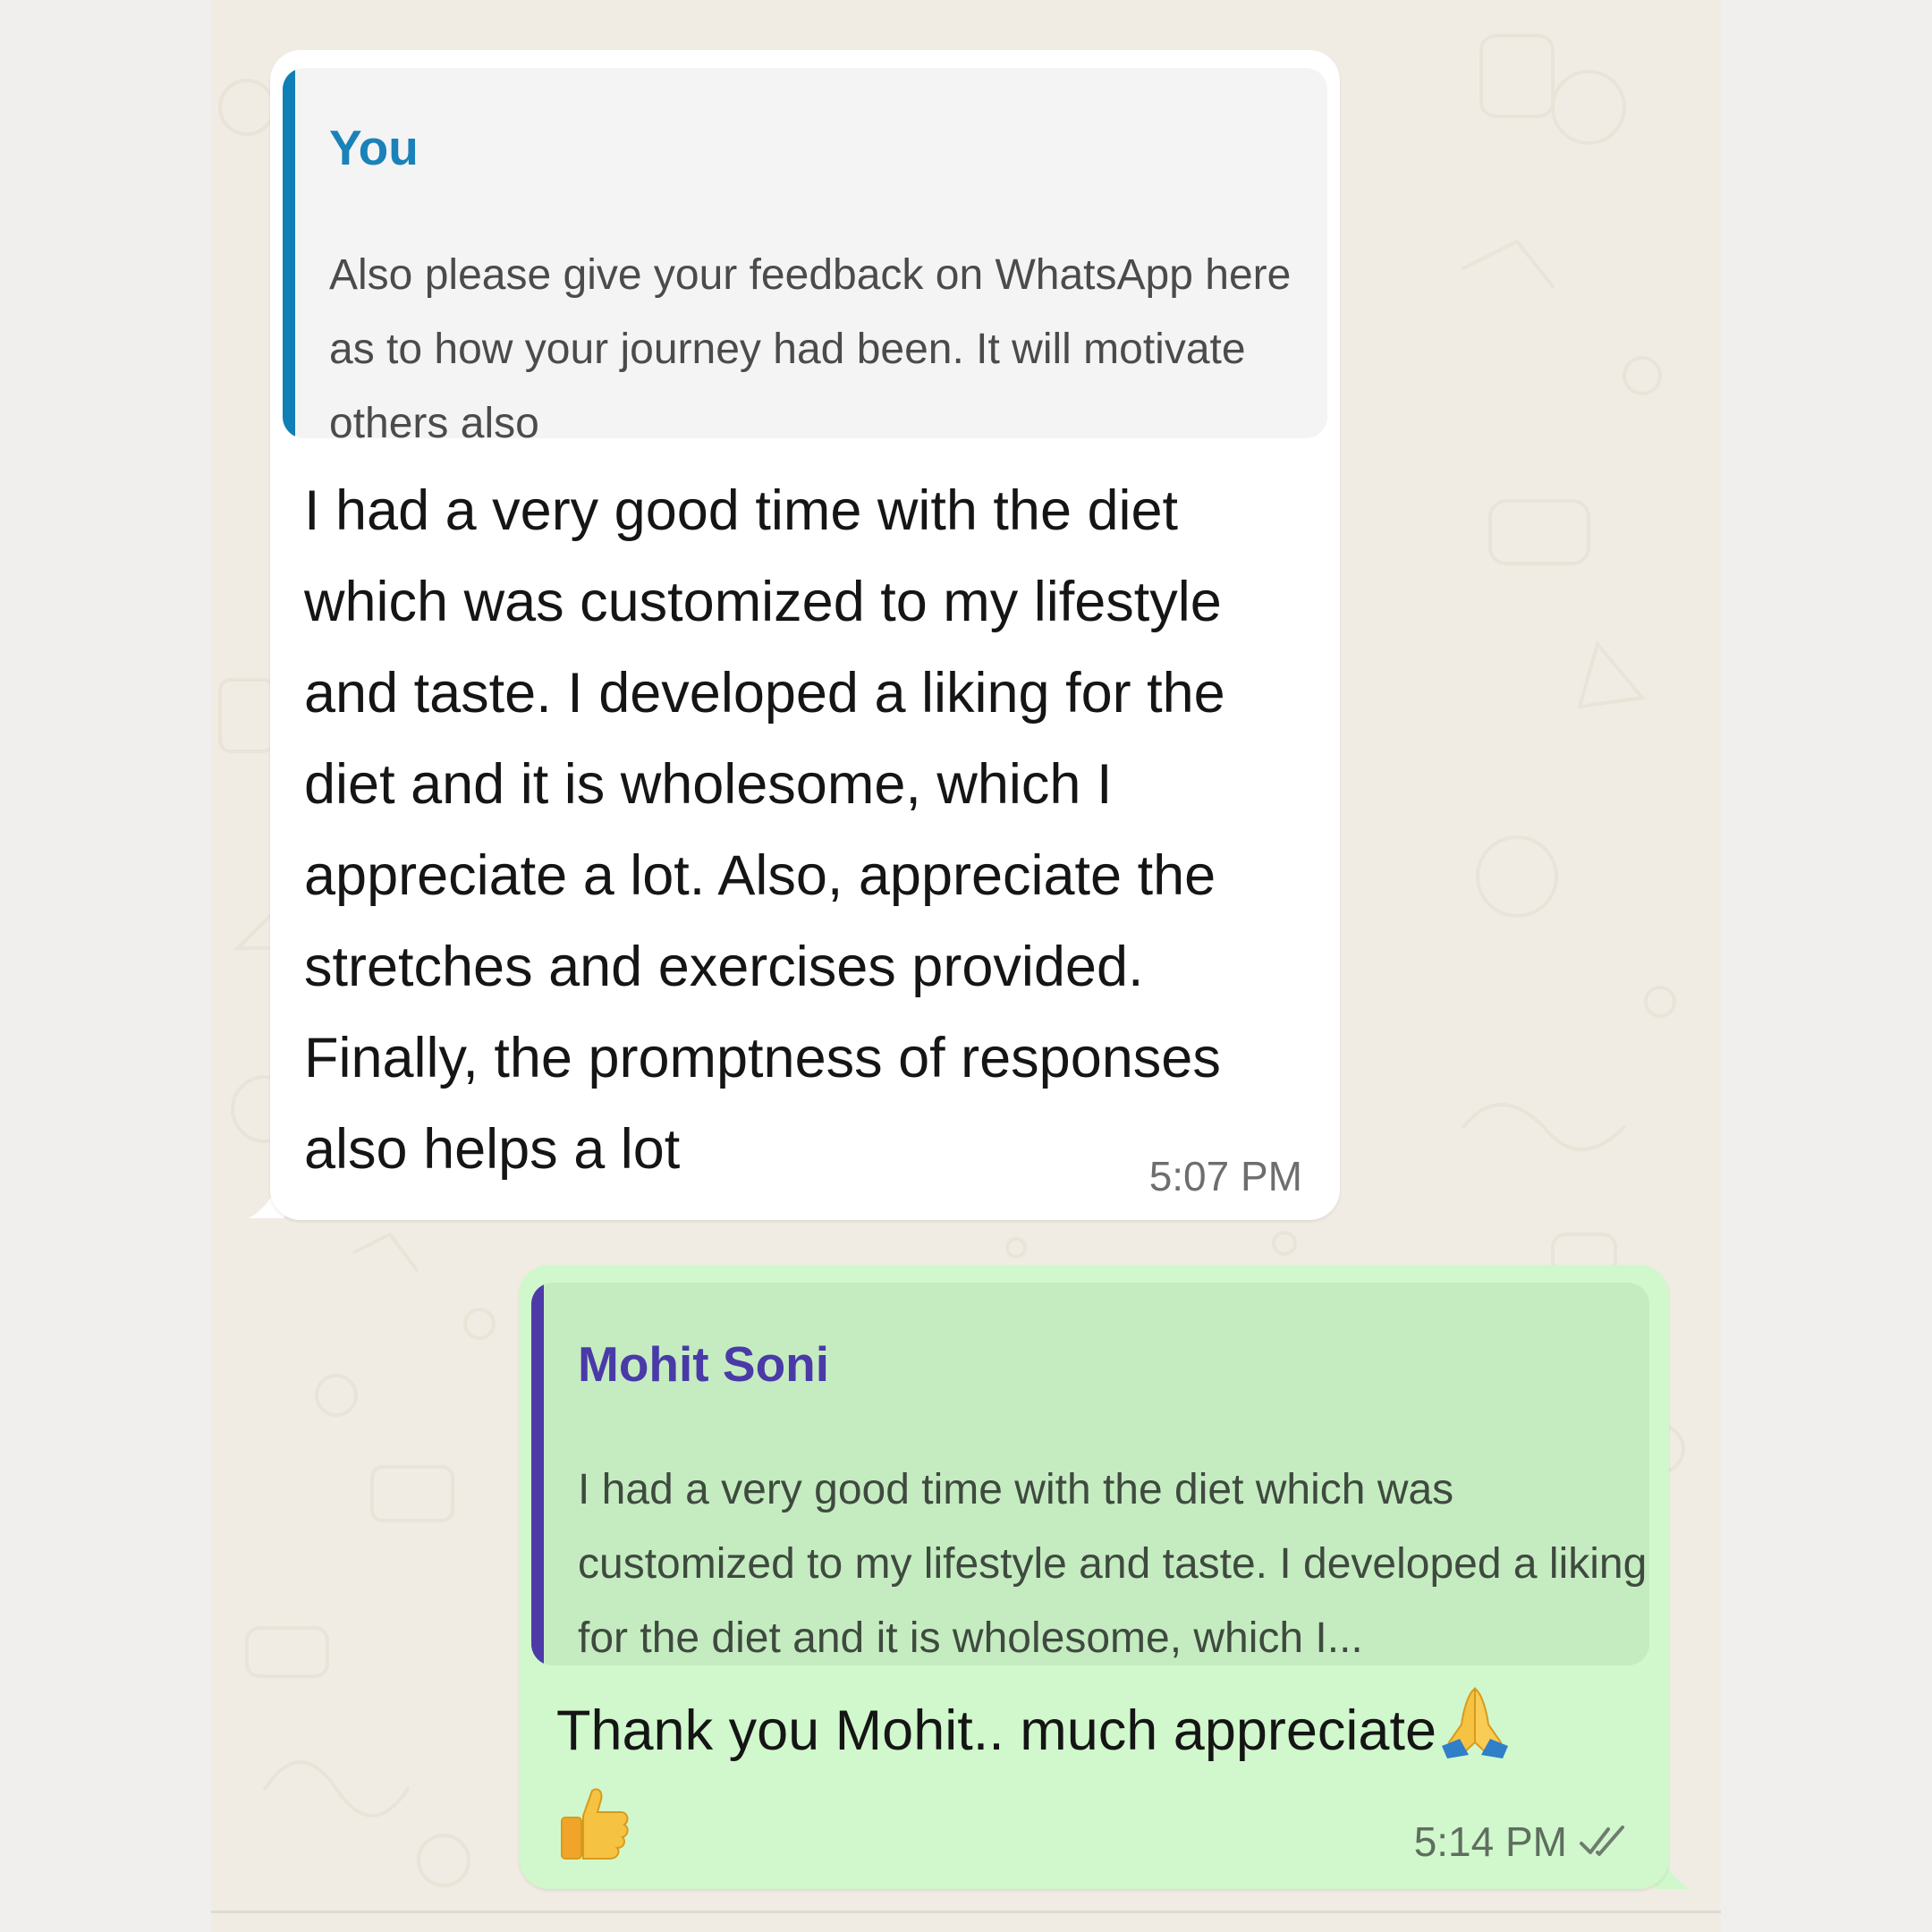 The image size is (1932, 1932). I want to click on message-meta: 5:14 PM, so click(1522, 1842).